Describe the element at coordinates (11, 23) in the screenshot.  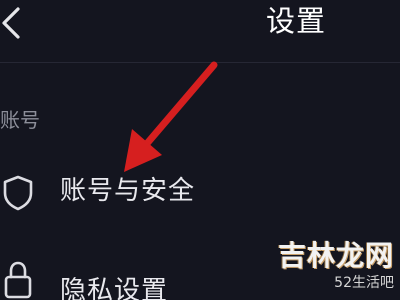
I see `chevron-left-icon` at that location.